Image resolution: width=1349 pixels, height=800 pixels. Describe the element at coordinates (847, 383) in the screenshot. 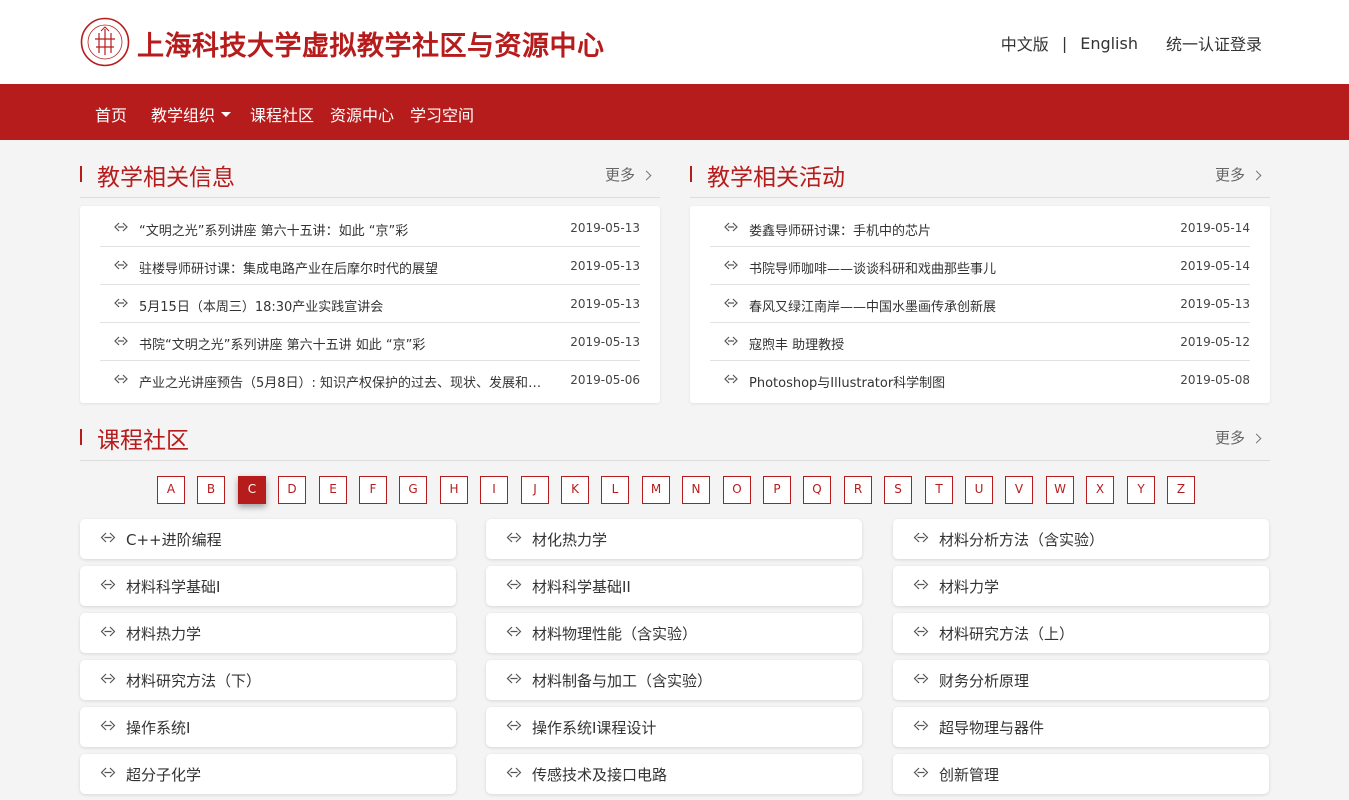

I see `activity-title: Photoshop与Illustrator科学制图` at that location.